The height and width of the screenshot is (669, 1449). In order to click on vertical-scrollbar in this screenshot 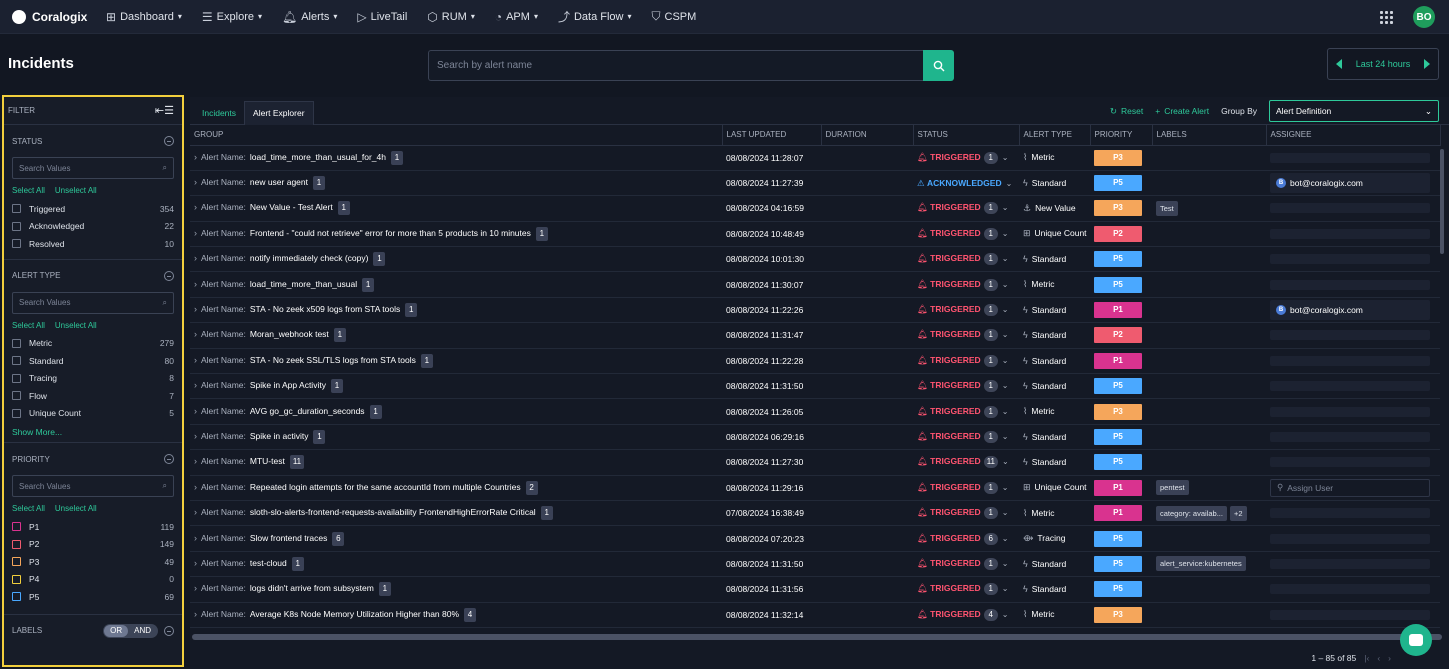, I will do `click(1442, 201)`.